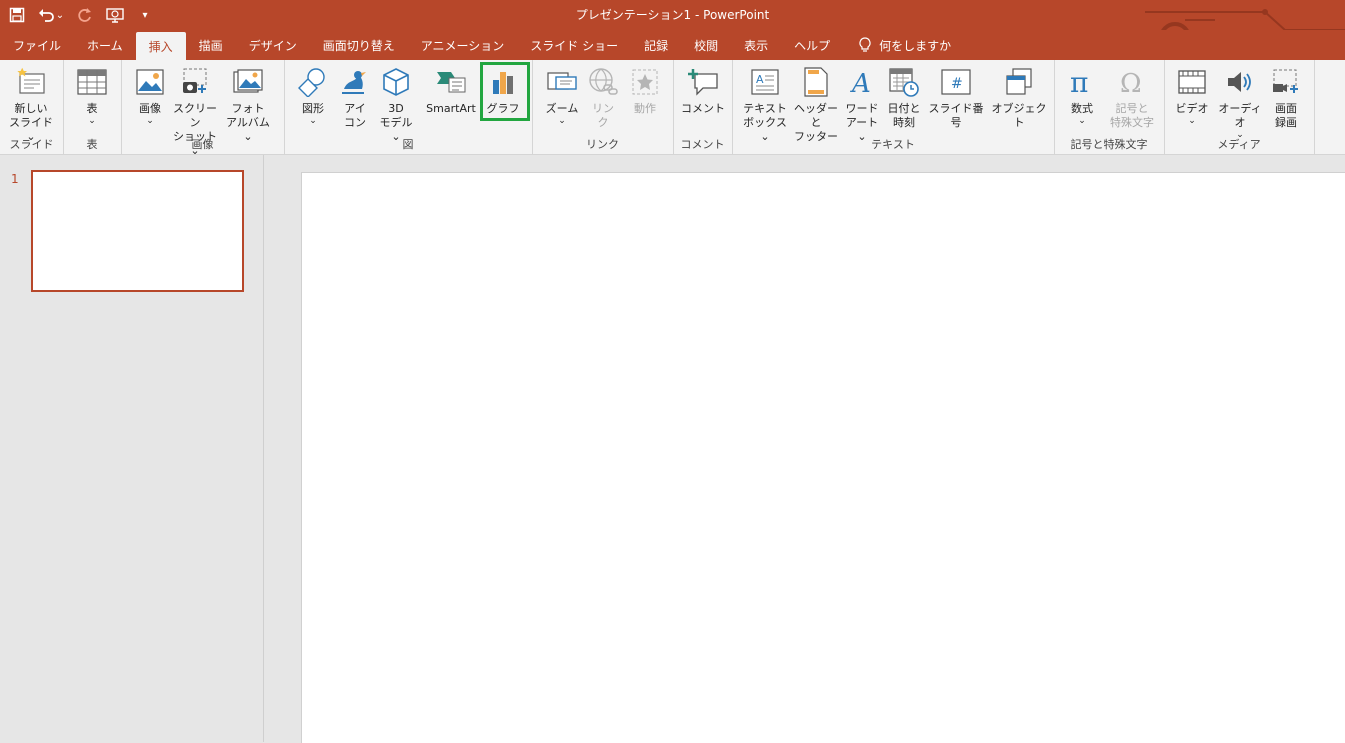  I want to click on table-label: 表, so click(92, 108).